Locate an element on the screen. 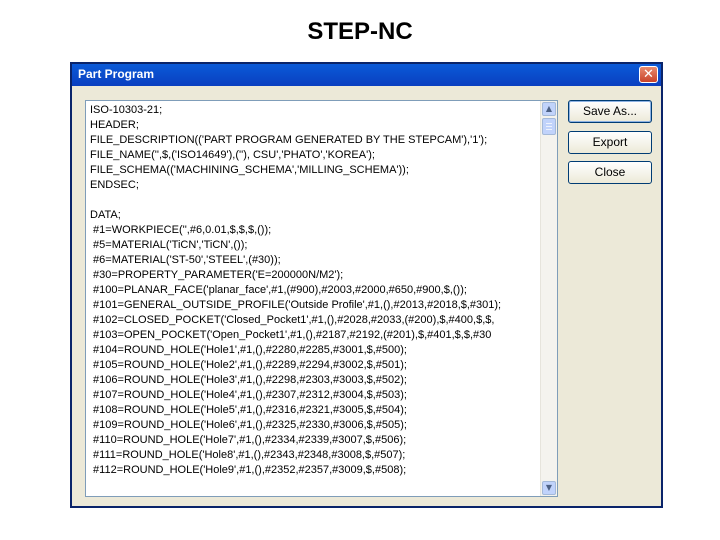 Image resolution: width=720 pixels, height=540 pixels. program-line: #1=WORKPIECE('',#6,0.01,$,$,$,()); is located at coordinates (181, 230).